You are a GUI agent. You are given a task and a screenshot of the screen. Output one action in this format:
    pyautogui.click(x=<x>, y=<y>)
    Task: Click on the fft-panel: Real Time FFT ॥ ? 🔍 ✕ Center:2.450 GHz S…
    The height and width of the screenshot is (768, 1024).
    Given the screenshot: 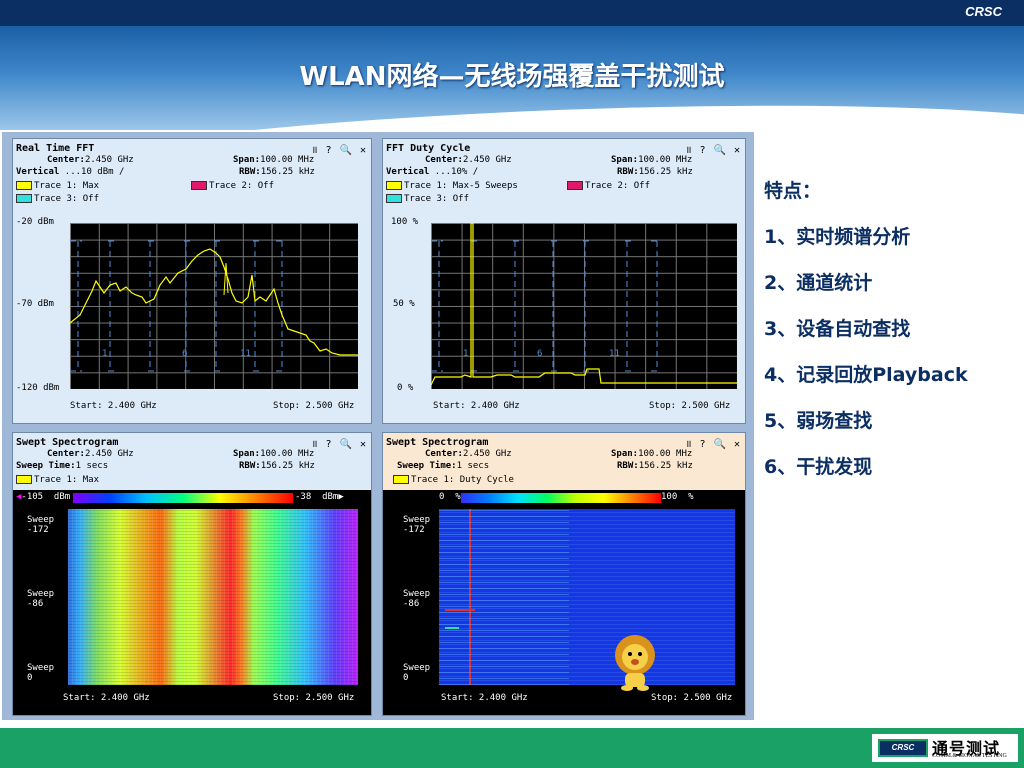 What is the action you would take?
    pyautogui.click(x=192, y=281)
    